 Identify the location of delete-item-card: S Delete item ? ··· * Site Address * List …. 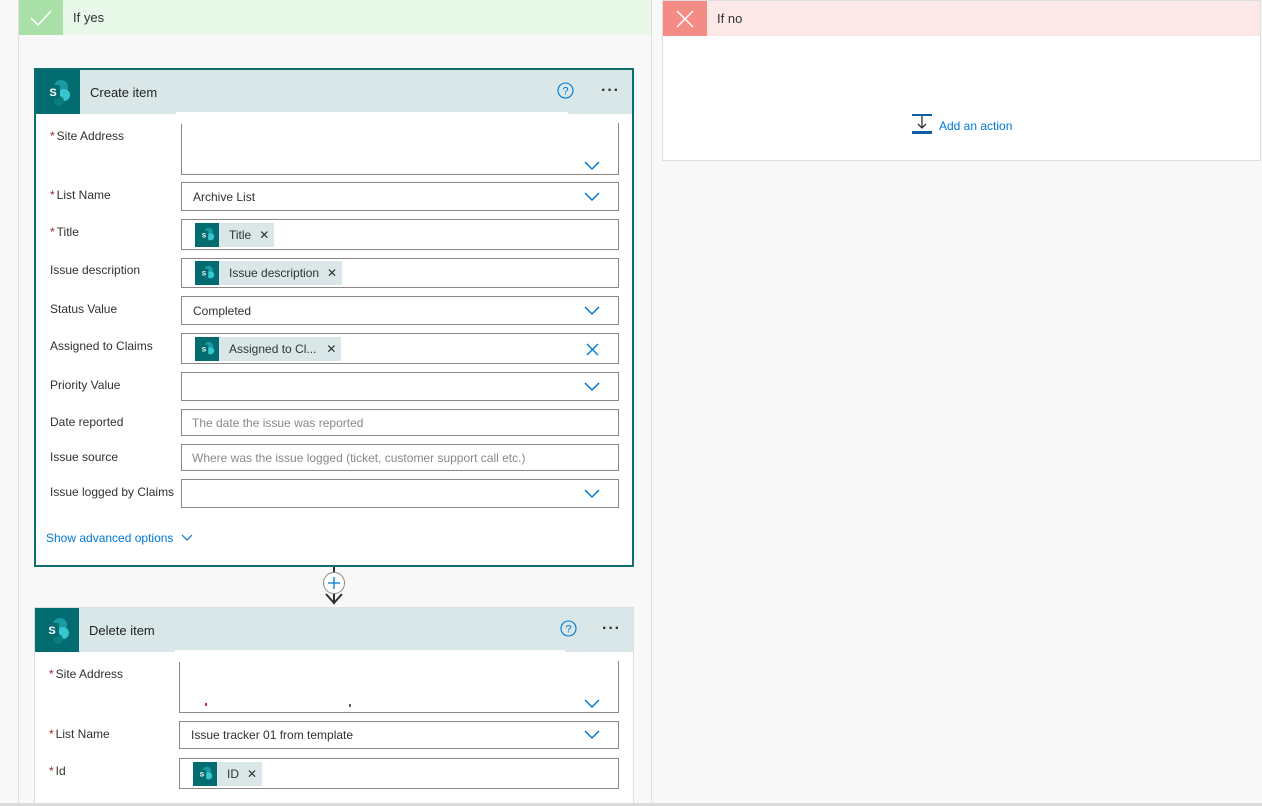
(334, 706).